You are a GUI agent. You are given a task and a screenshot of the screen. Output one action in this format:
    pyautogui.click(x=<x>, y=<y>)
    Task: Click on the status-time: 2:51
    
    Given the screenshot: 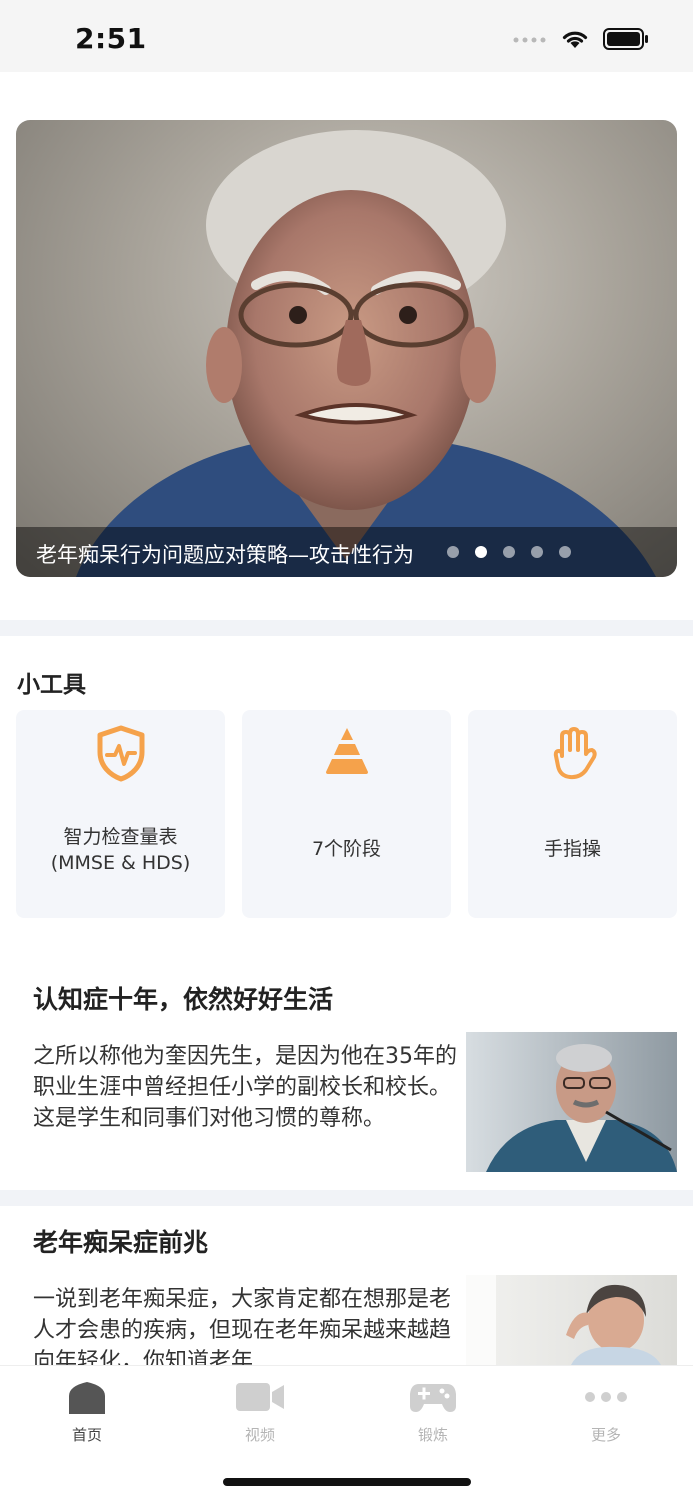 What is the action you would take?
    pyautogui.click(x=111, y=38)
    